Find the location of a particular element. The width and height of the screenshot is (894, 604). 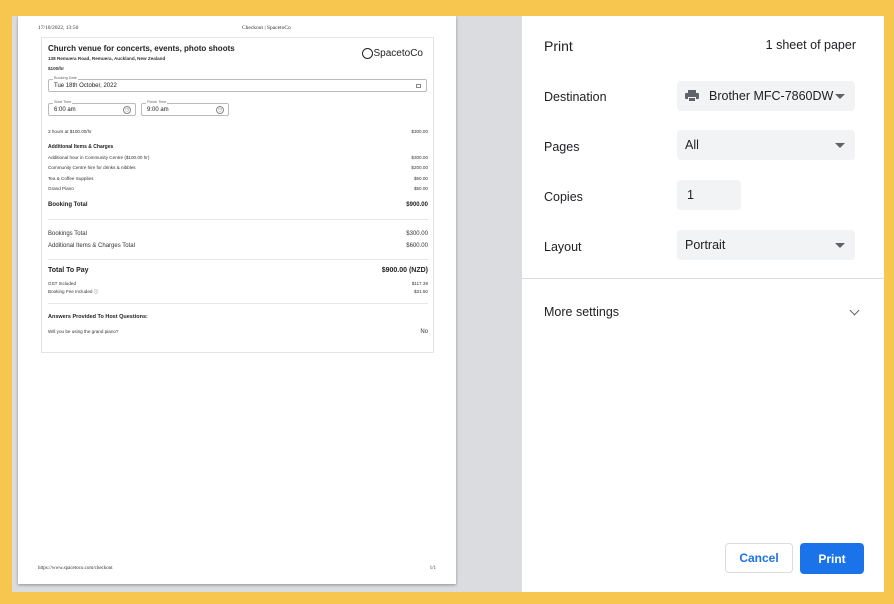

booking-date-label: Booking Date is located at coordinates (65, 78).